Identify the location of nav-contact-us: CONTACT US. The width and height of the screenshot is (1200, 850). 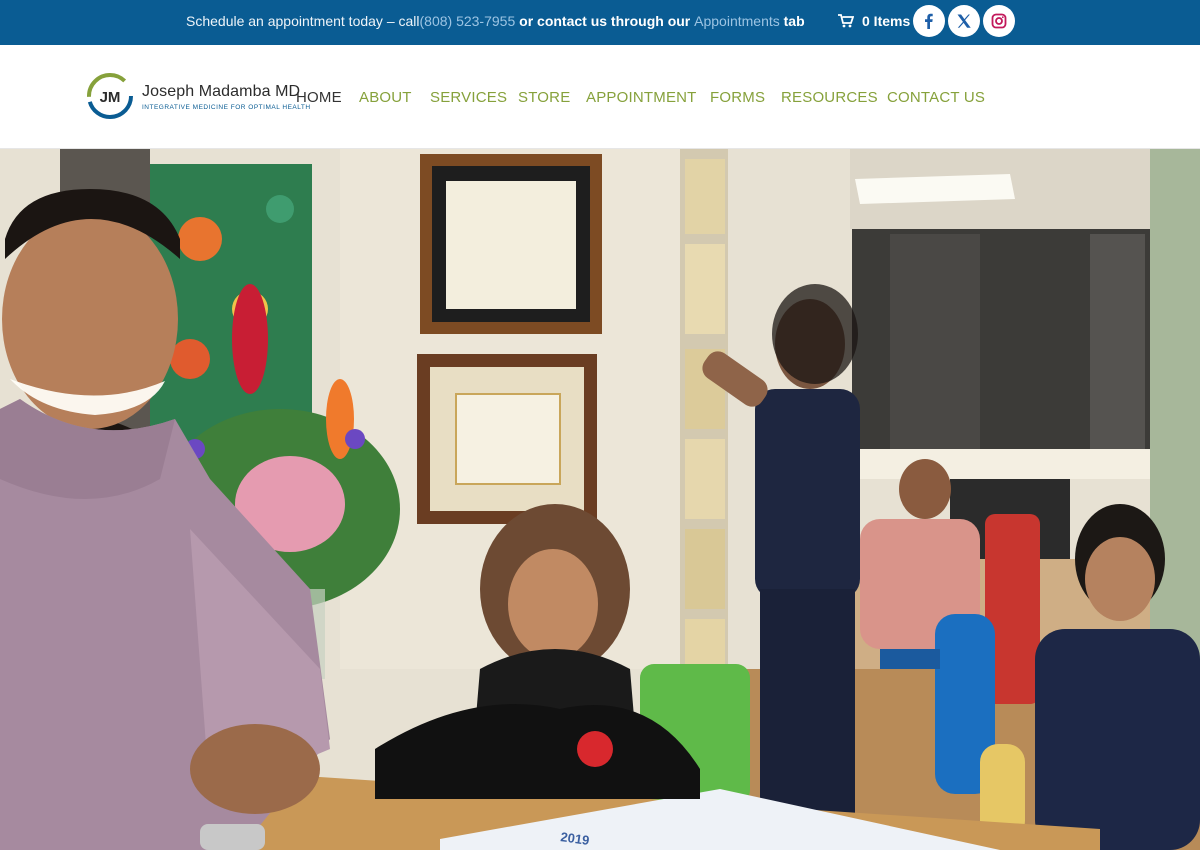
(936, 97).